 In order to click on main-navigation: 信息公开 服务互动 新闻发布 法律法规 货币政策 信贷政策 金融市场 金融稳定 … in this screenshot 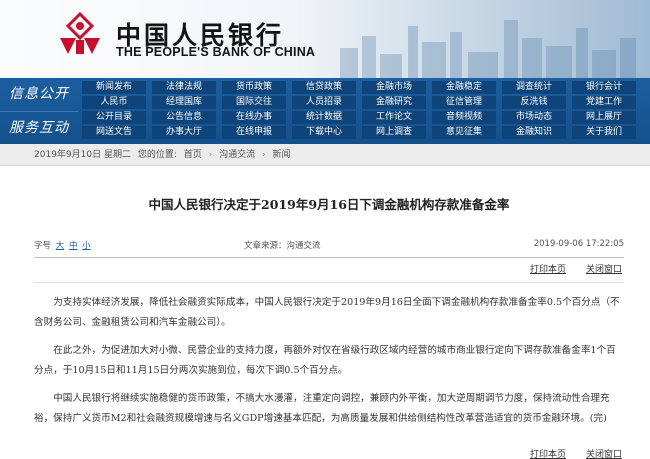, I will do `click(325, 111)`.